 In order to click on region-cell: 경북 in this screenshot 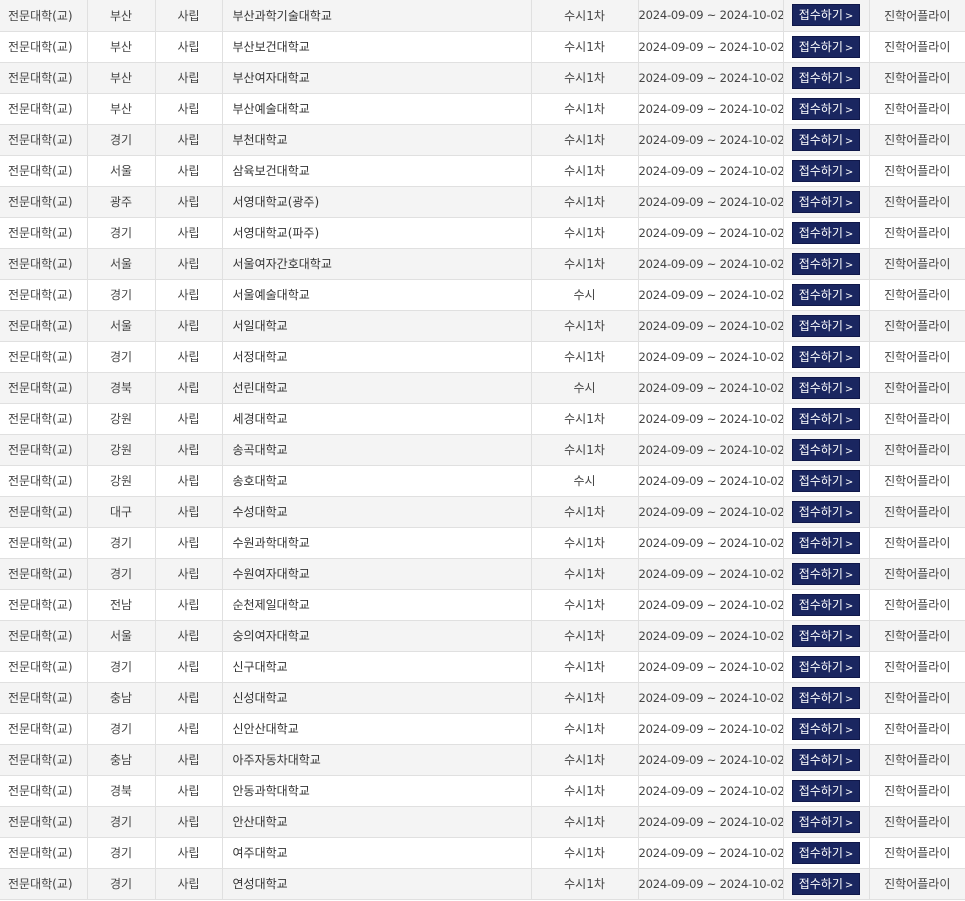, I will do `click(121, 791)`.